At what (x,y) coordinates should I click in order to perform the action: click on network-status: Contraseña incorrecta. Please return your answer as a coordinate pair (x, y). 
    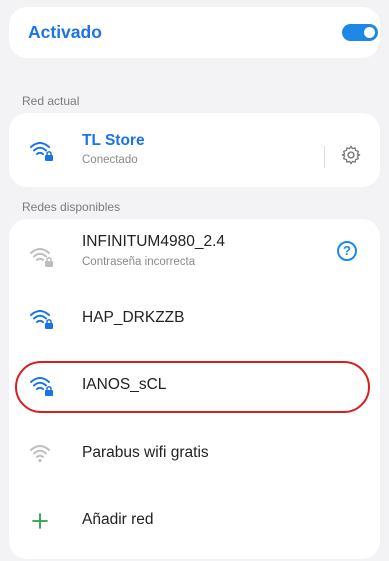
    Looking at the image, I should click on (139, 262).